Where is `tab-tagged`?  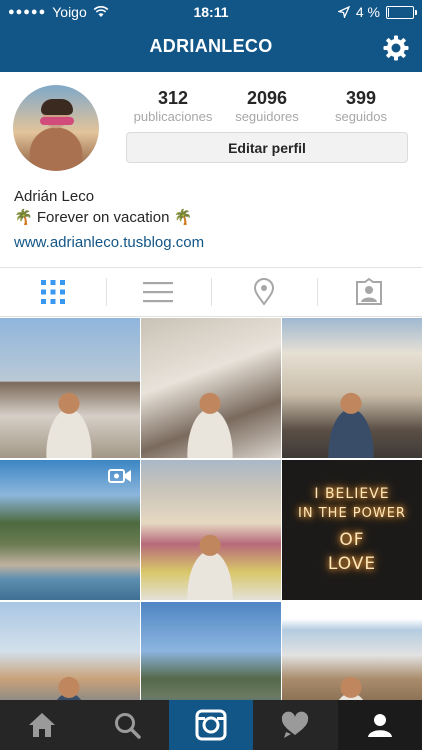
tab-tagged is located at coordinates (369, 292).